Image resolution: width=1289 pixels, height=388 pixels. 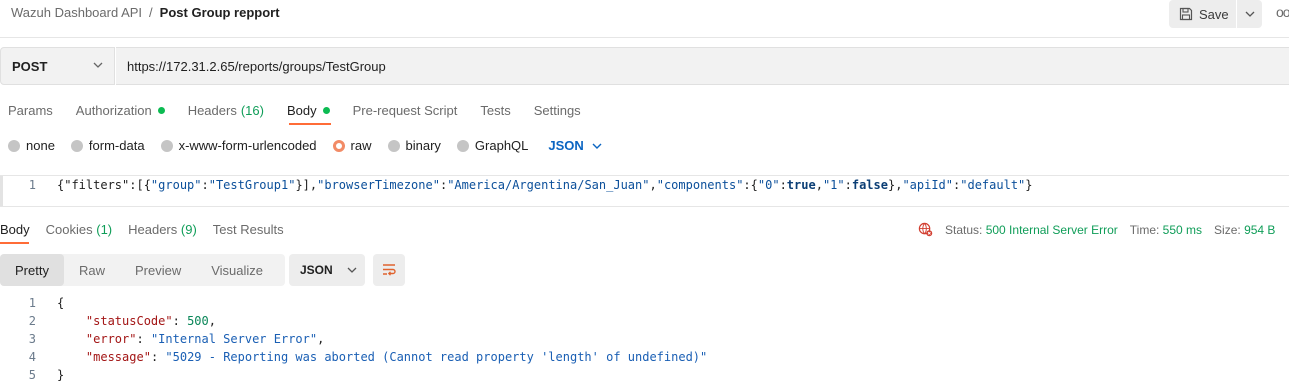 What do you see at coordinates (993, 185) in the screenshot?
I see `code-token: "default"` at bounding box center [993, 185].